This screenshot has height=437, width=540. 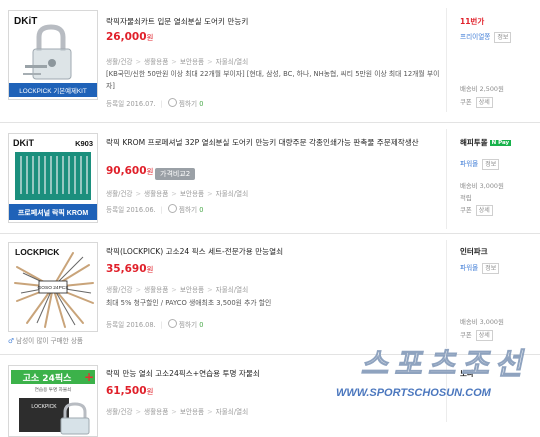 What do you see at coordinates (500, 143) in the screenshot?
I see `npay-badge: N Pay` at bounding box center [500, 143].